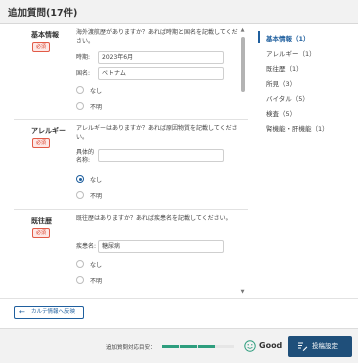 The width and height of the screenshot is (358, 363). Describe the element at coordinates (291, 53) in the screenshot. I see `toc-item-allergy: アレルギー（1）` at that location.